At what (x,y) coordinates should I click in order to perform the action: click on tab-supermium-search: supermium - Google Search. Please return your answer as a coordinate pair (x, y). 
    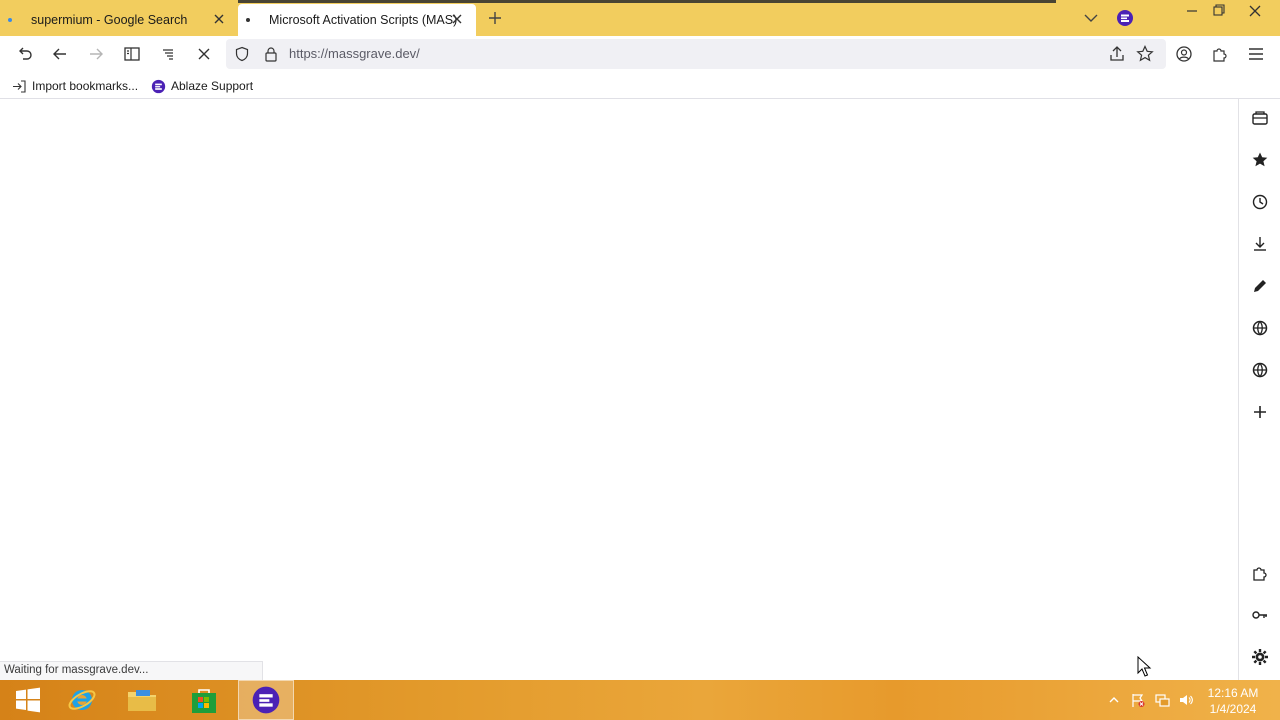
    Looking at the image, I should click on (119, 20).